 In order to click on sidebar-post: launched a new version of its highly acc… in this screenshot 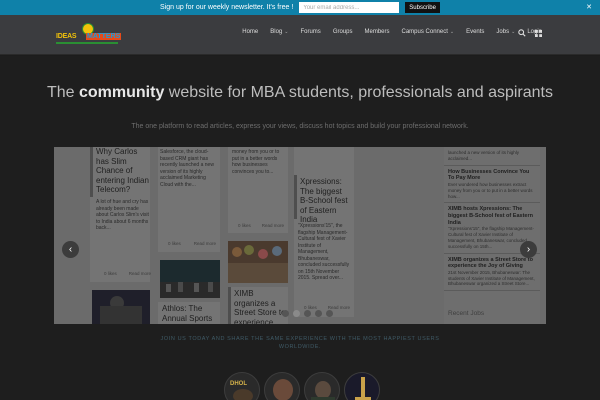, I will do `click(492, 156)`.